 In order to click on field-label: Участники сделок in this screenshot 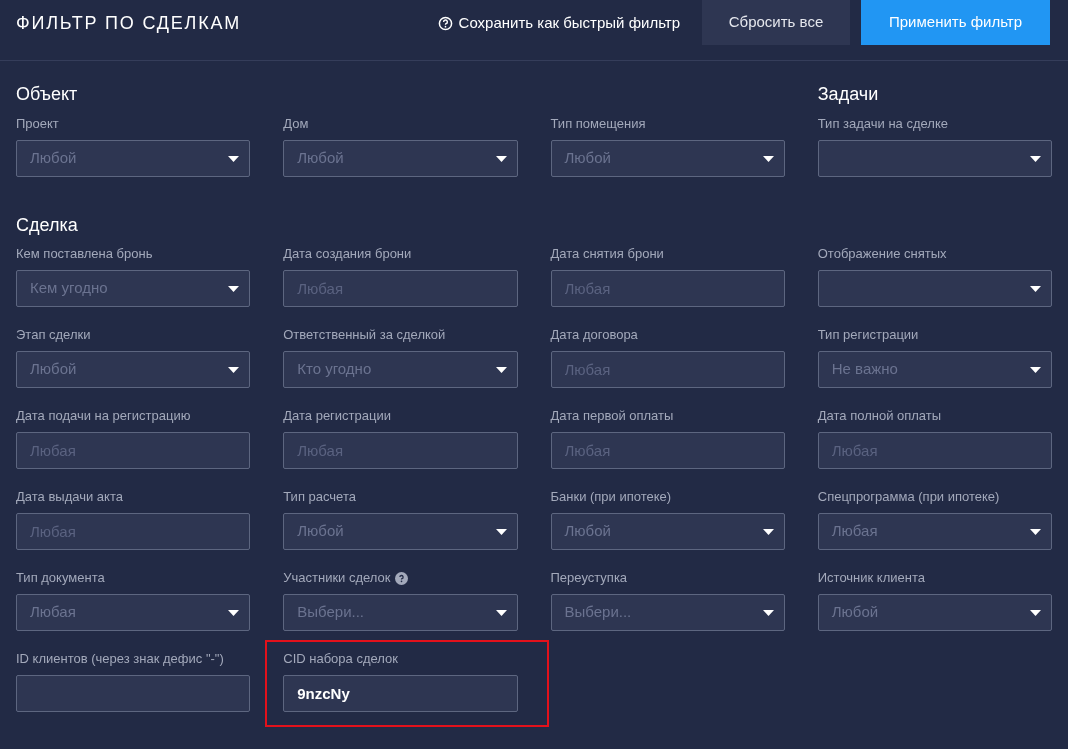, I will do `click(337, 578)`.